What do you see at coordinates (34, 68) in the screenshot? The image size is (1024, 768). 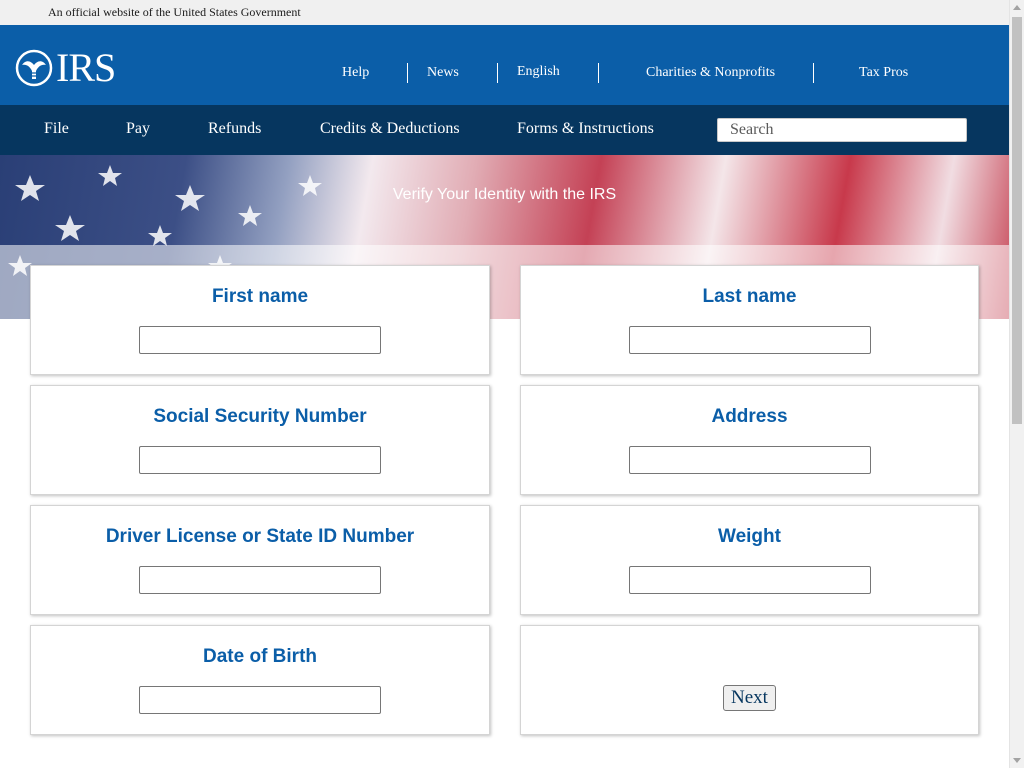 I see `eagle-icon` at bounding box center [34, 68].